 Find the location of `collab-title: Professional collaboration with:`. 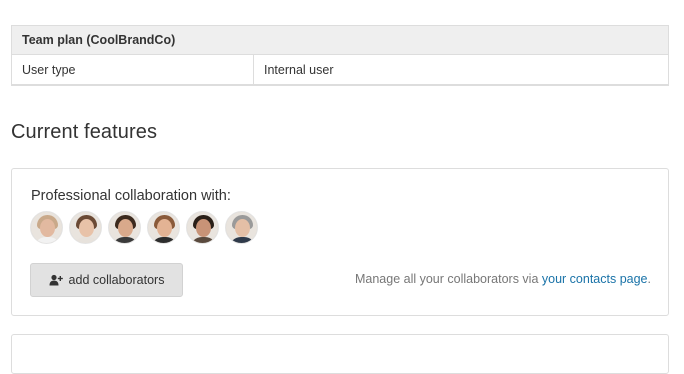

collab-title: Professional collaboration with: is located at coordinates (131, 196).